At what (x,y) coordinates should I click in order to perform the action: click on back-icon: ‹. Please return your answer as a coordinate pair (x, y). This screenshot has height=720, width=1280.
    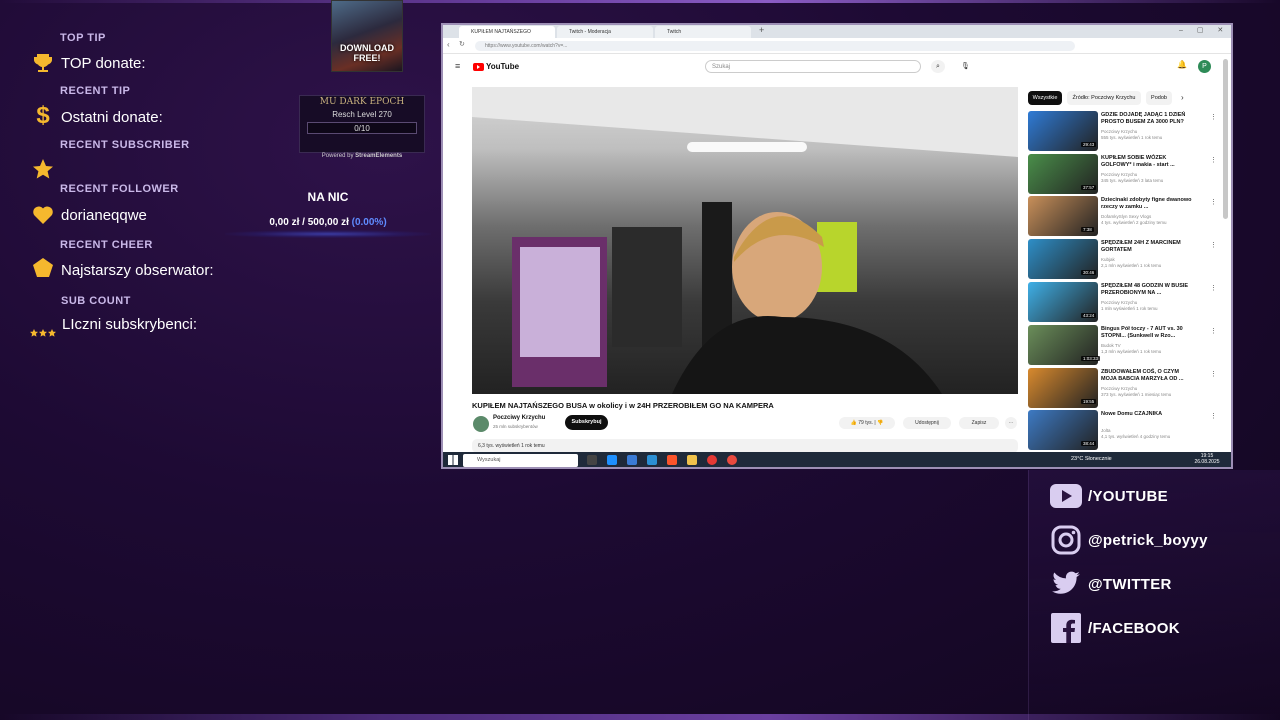
    Looking at the image, I should click on (448, 44).